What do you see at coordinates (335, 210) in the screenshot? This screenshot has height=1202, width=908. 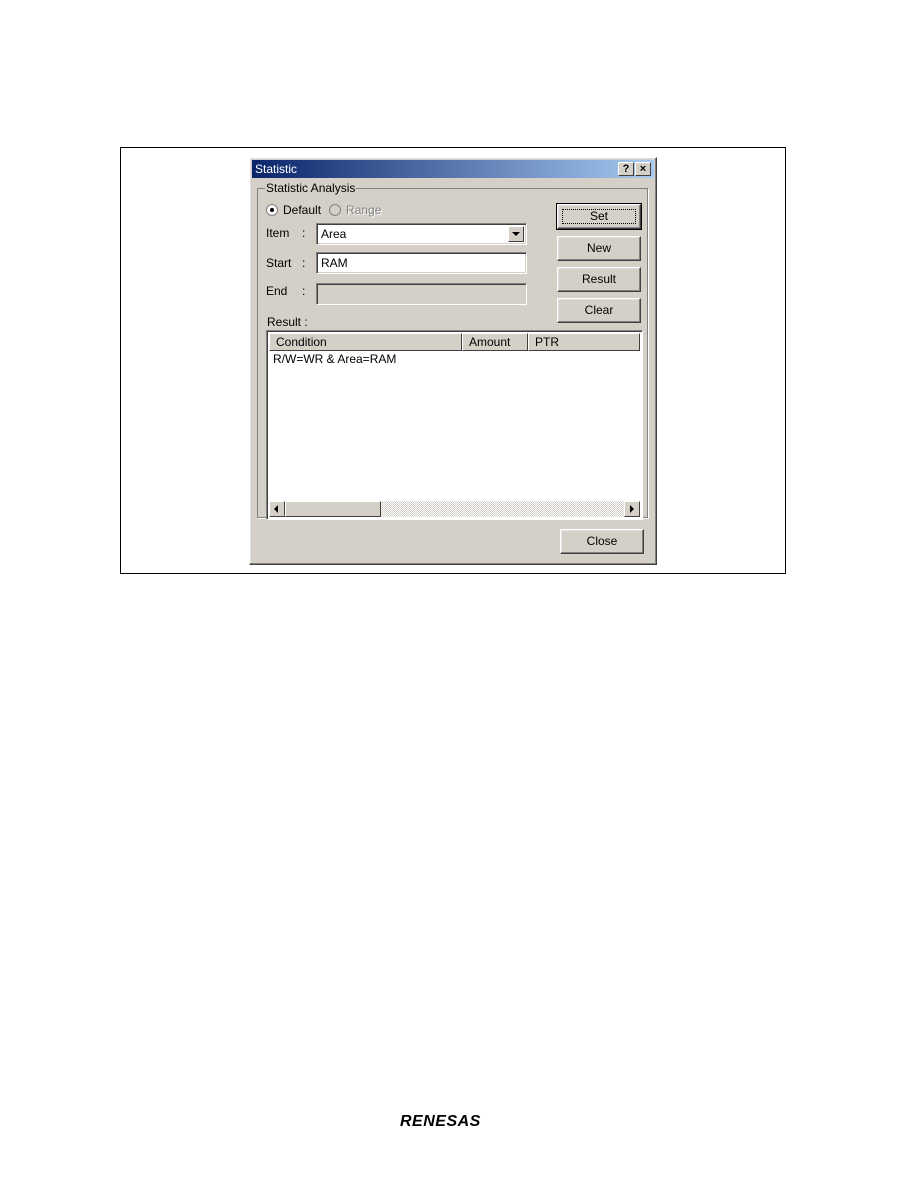 I see `range-radio` at bounding box center [335, 210].